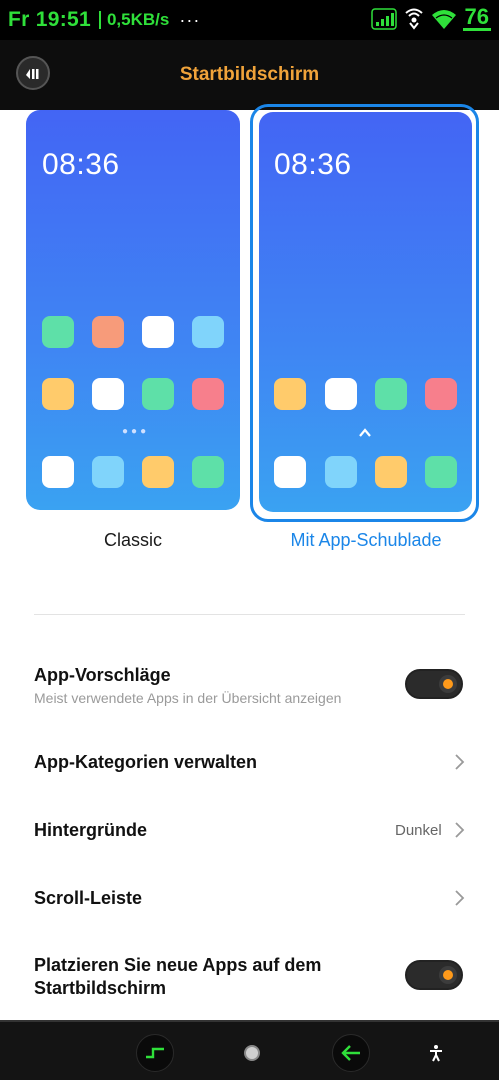 The image size is (499, 1080). I want to click on setting-title-line1: Platzieren Sie neue Apps auf dem, so click(178, 965).